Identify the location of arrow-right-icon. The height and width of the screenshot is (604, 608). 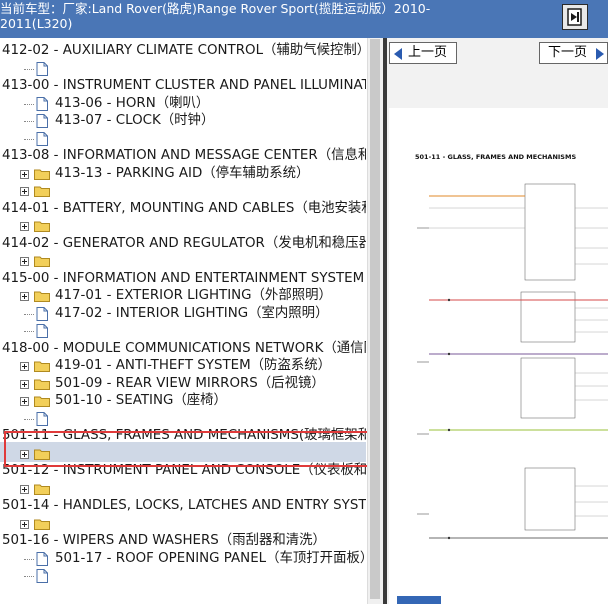
(600, 54).